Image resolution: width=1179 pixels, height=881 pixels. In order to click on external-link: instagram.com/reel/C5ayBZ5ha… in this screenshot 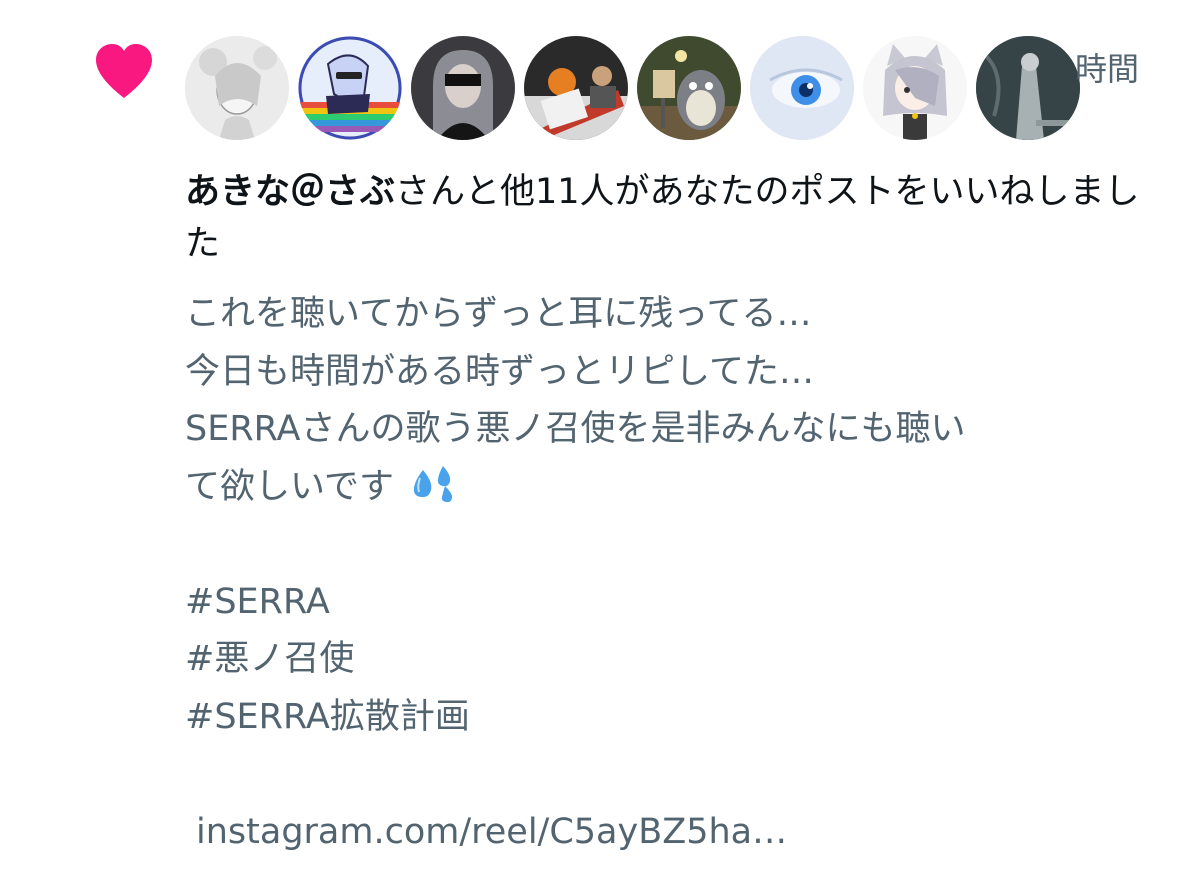, I will do `click(491, 832)`.